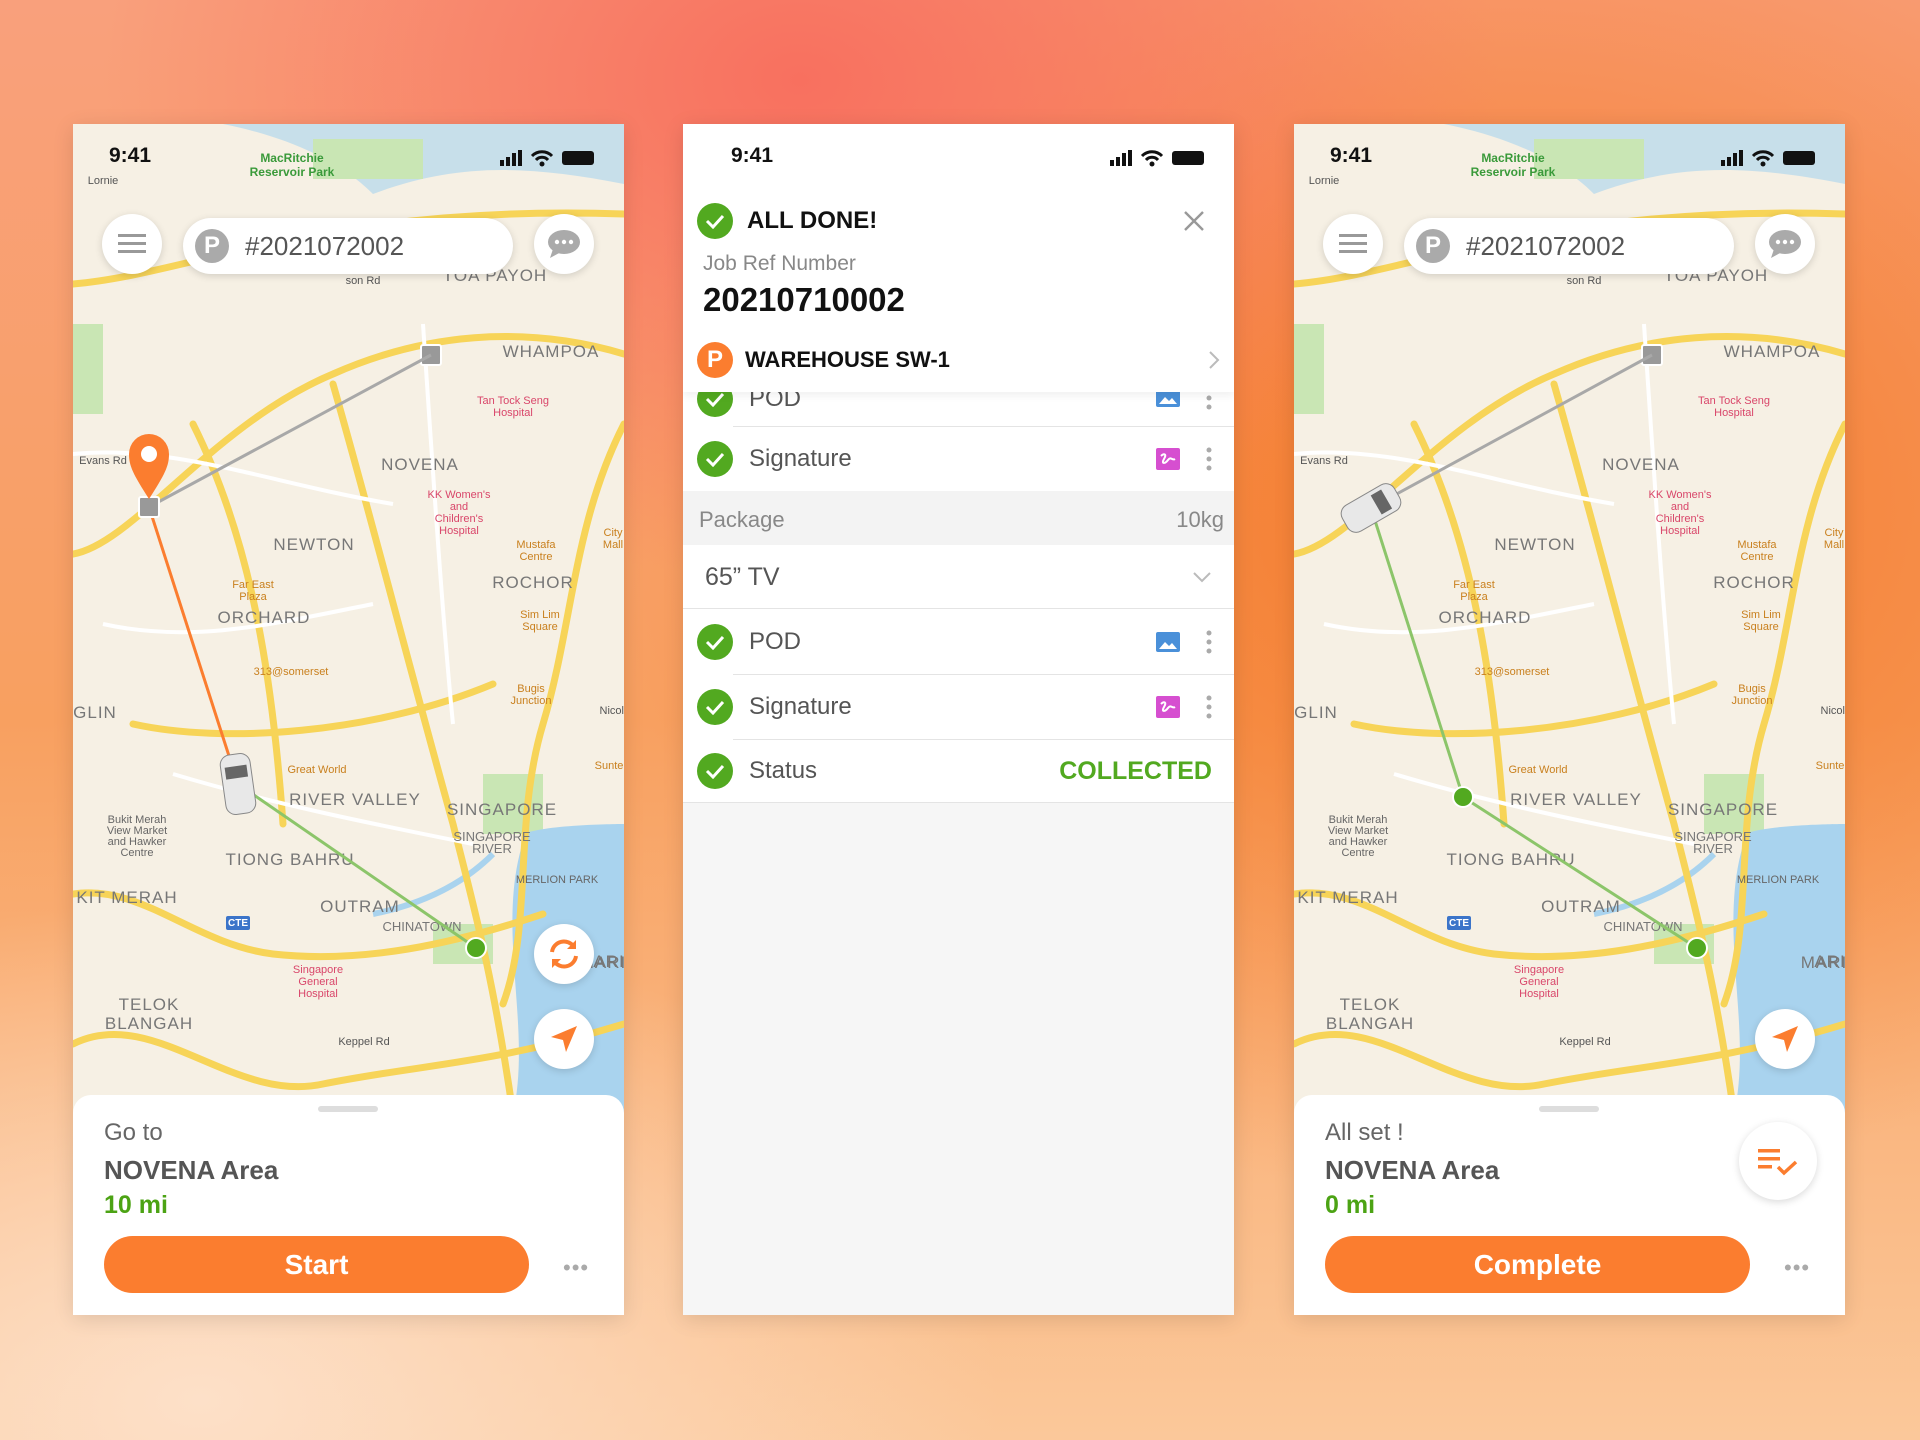 The width and height of the screenshot is (1920, 1440). What do you see at coordinates (958, 642) in the screenshot?
I see `list-item-pod: POD` at bounding box center [958, 642].